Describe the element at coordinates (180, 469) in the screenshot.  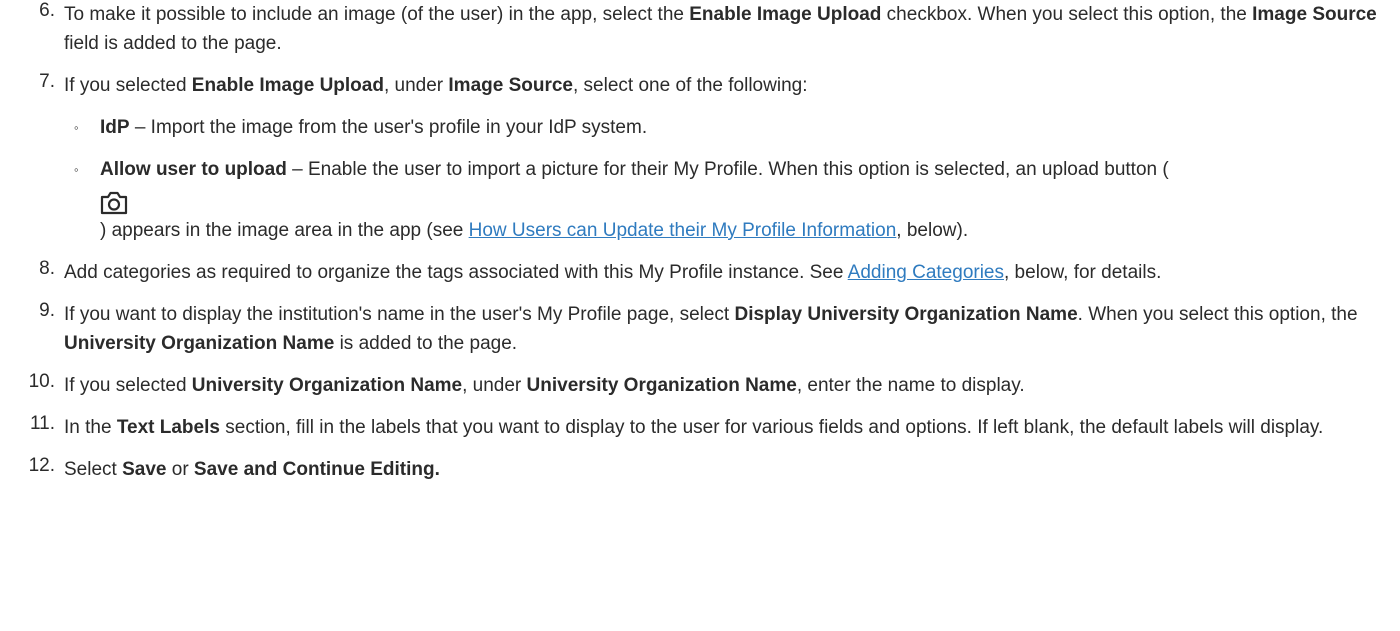
I see `text: or` at that location.